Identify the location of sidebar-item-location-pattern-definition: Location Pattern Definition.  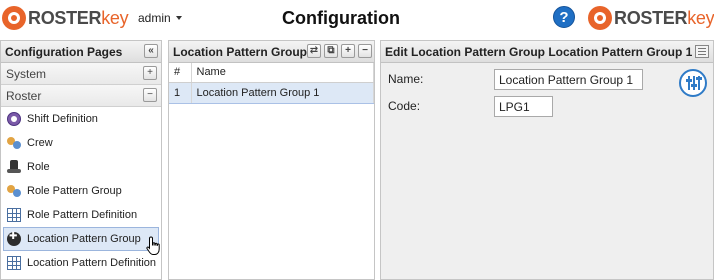
(81, 263).